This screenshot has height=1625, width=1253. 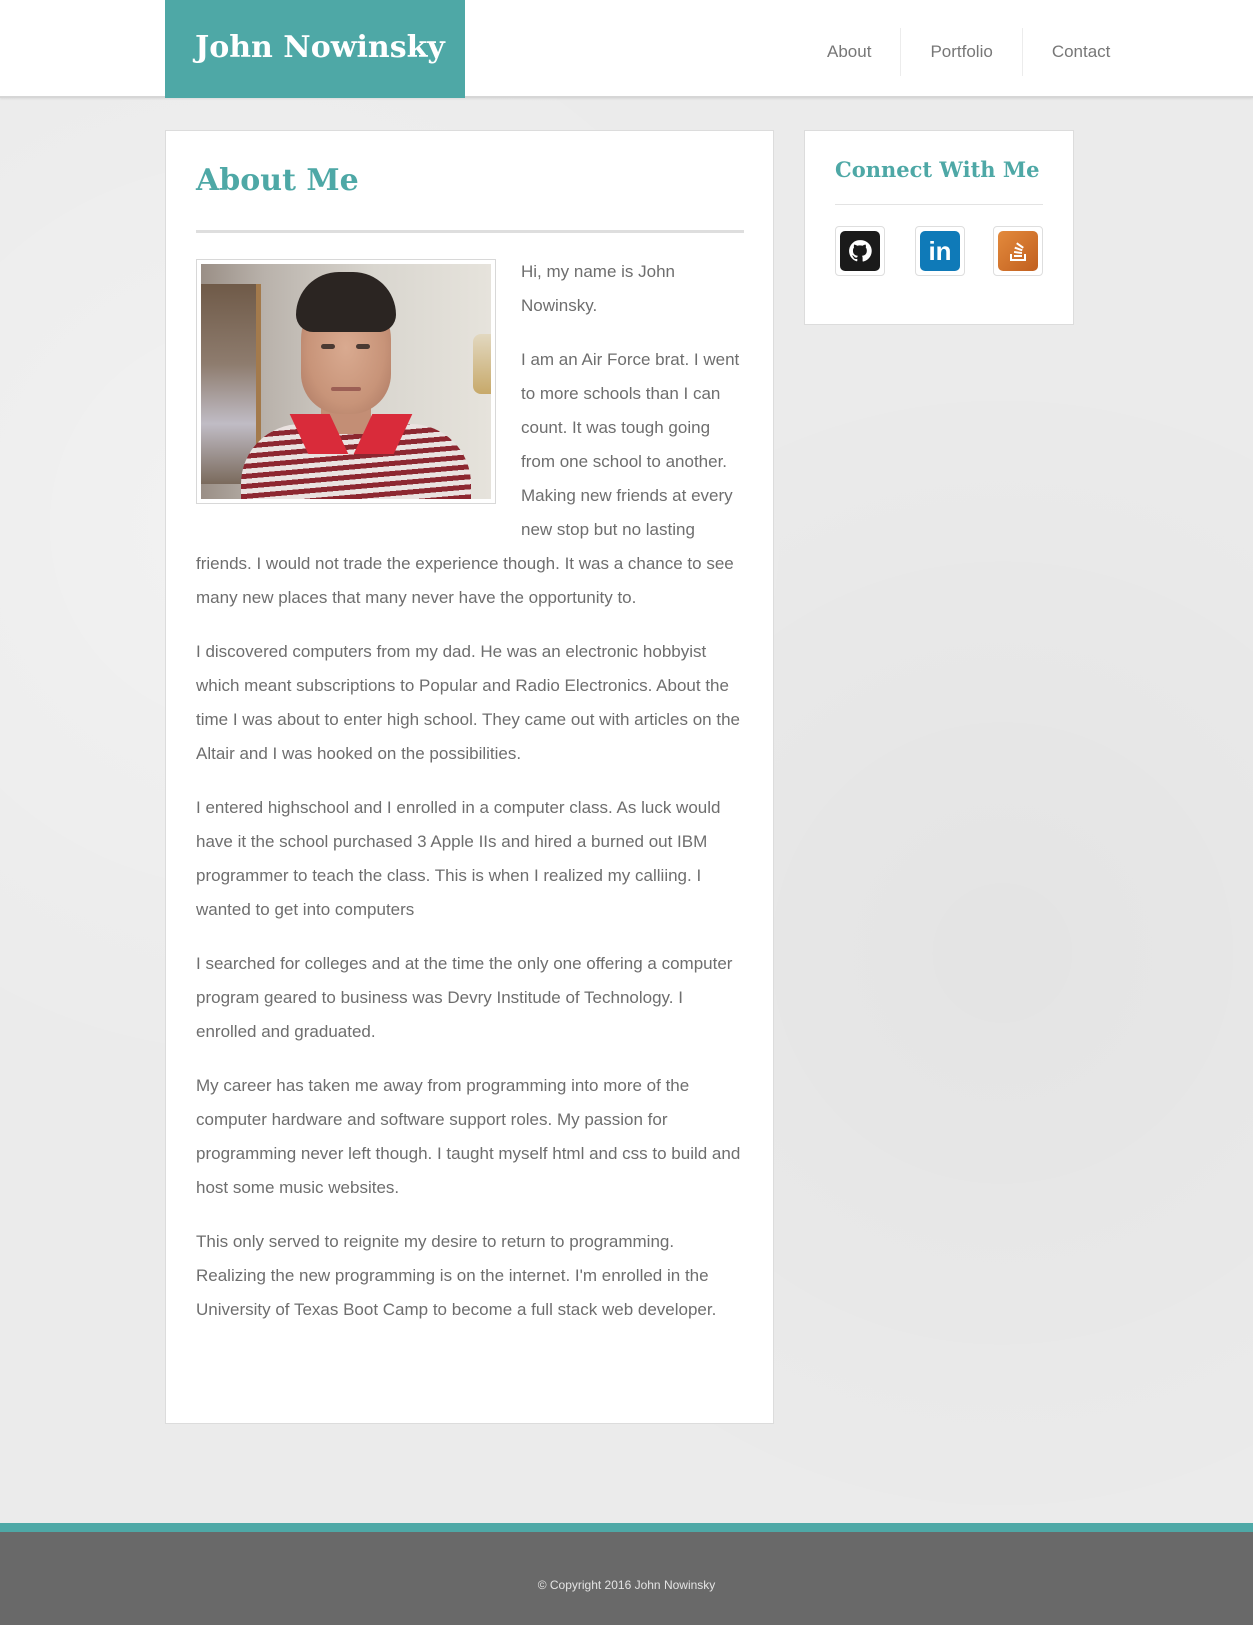 I want to click on profile-photo, so click(x=346, y=381).